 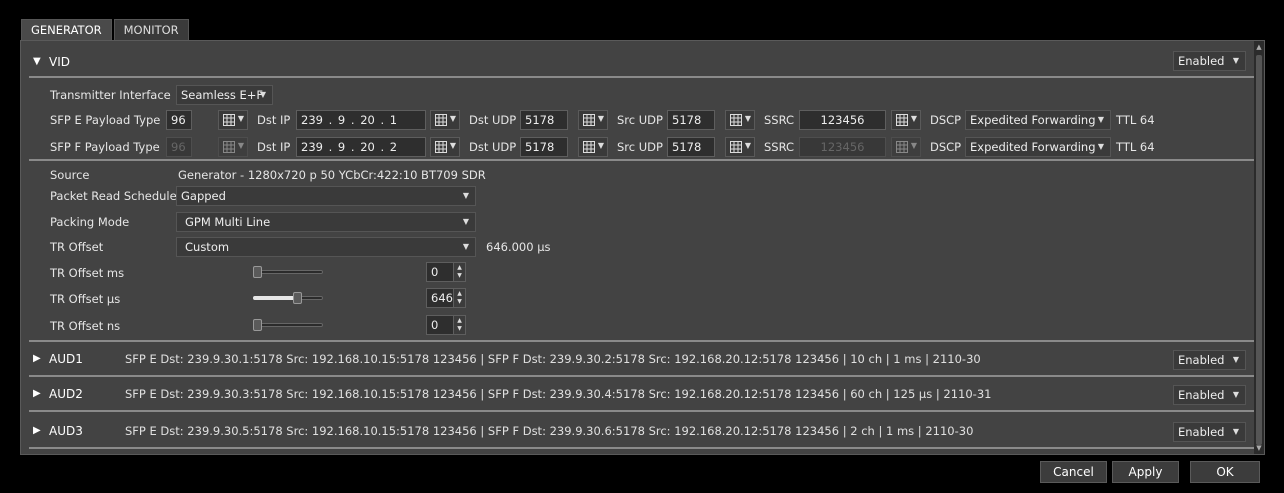 I want to click on transmitter-interface-value: Seamless E+F, so click(x=222, y=95).